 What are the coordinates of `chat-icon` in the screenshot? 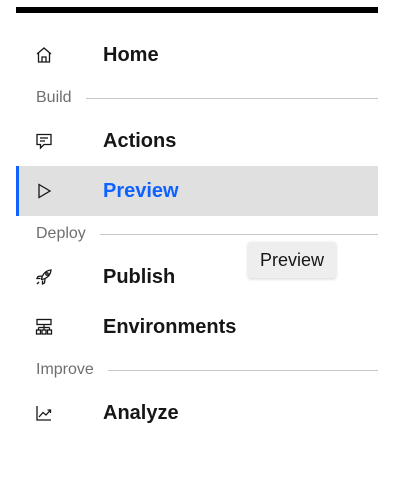 It's located at (44, 141).